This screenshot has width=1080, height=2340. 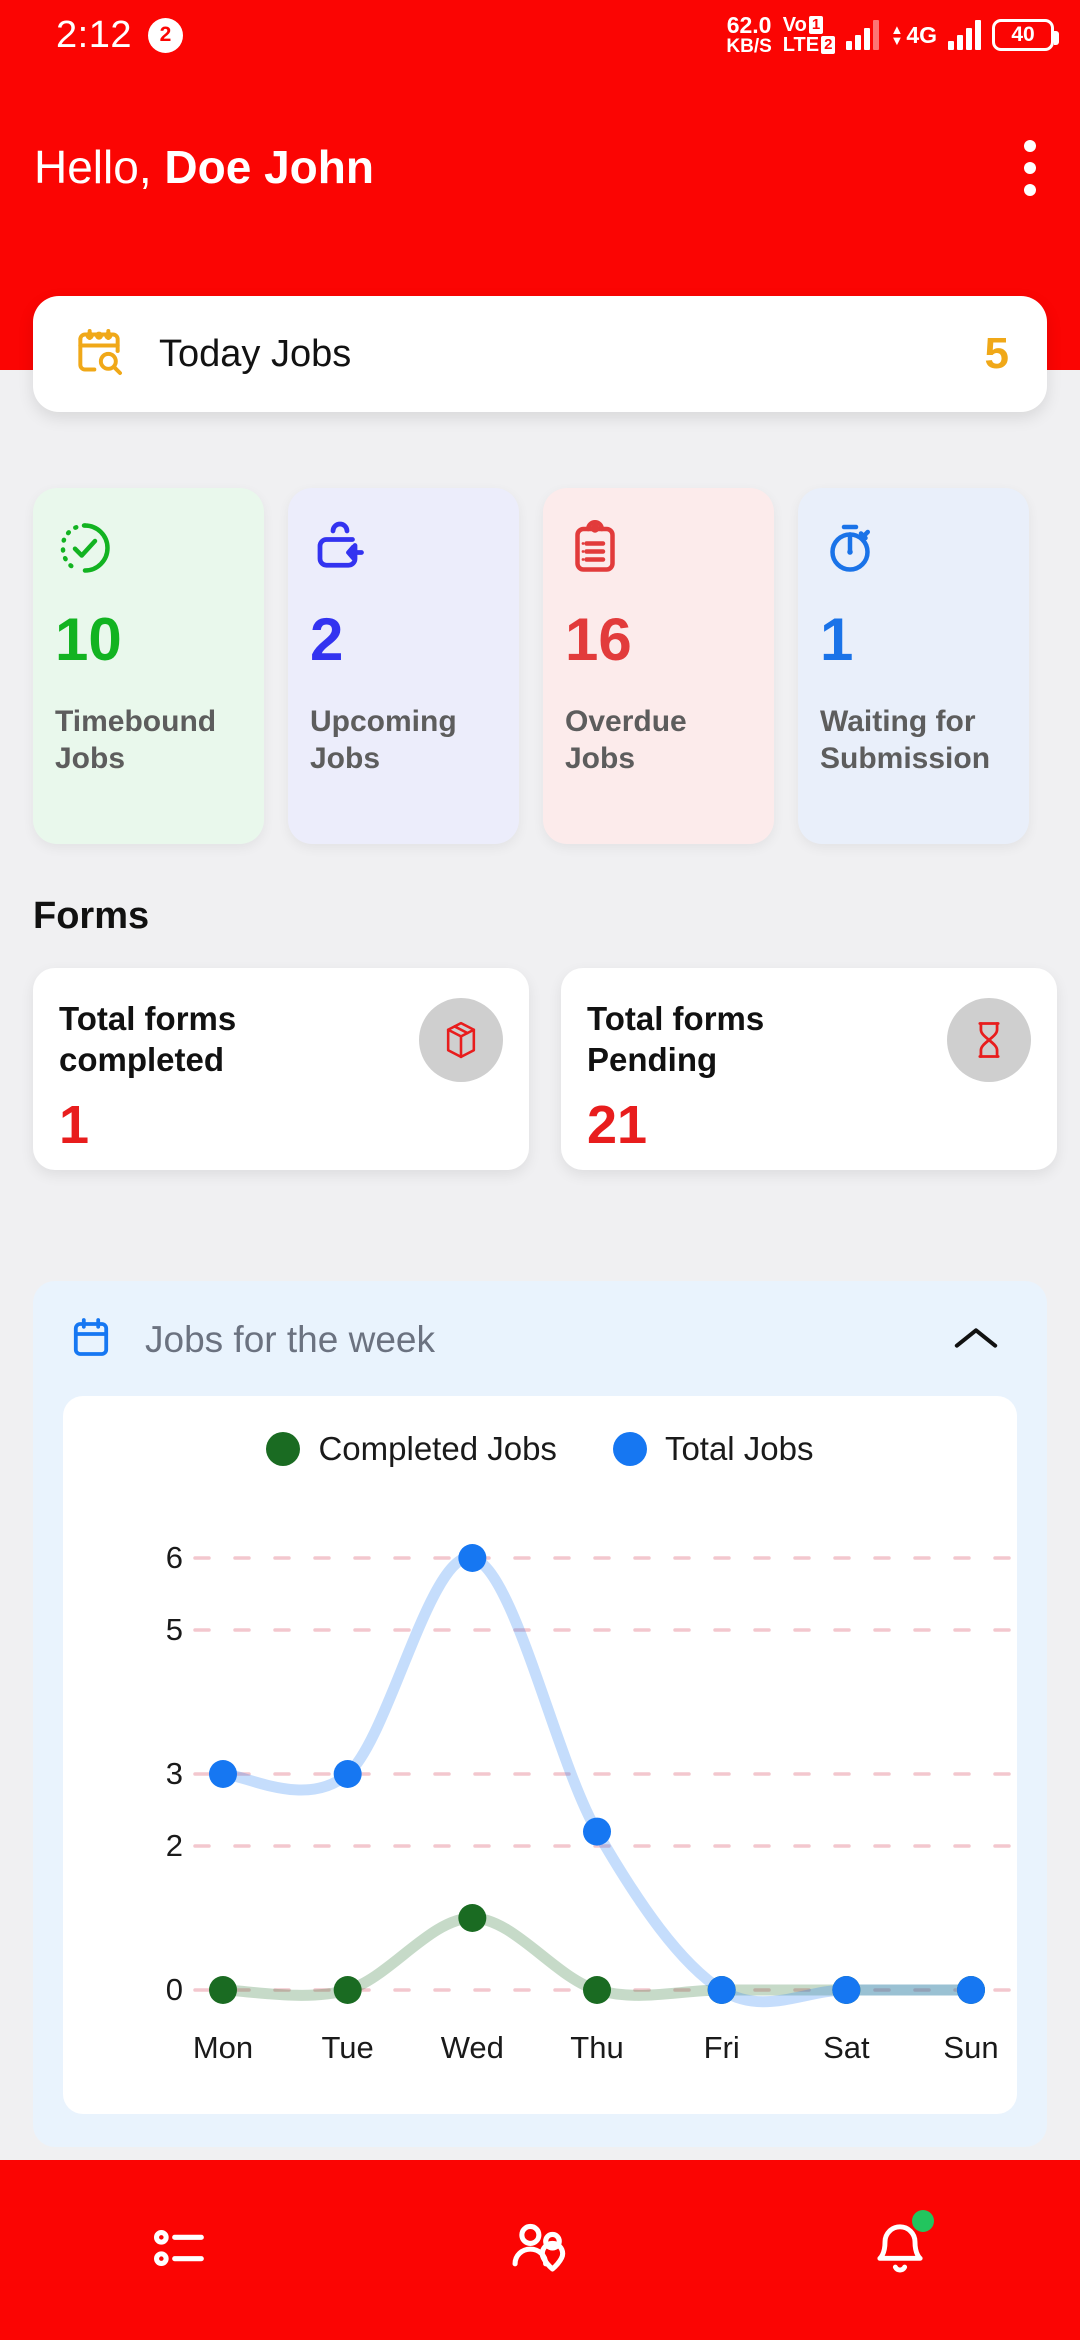 What do you see at coordinates (921, 34) in the screenshot?
I see `network-type-label: 4G` at bounding box center [921, 34].